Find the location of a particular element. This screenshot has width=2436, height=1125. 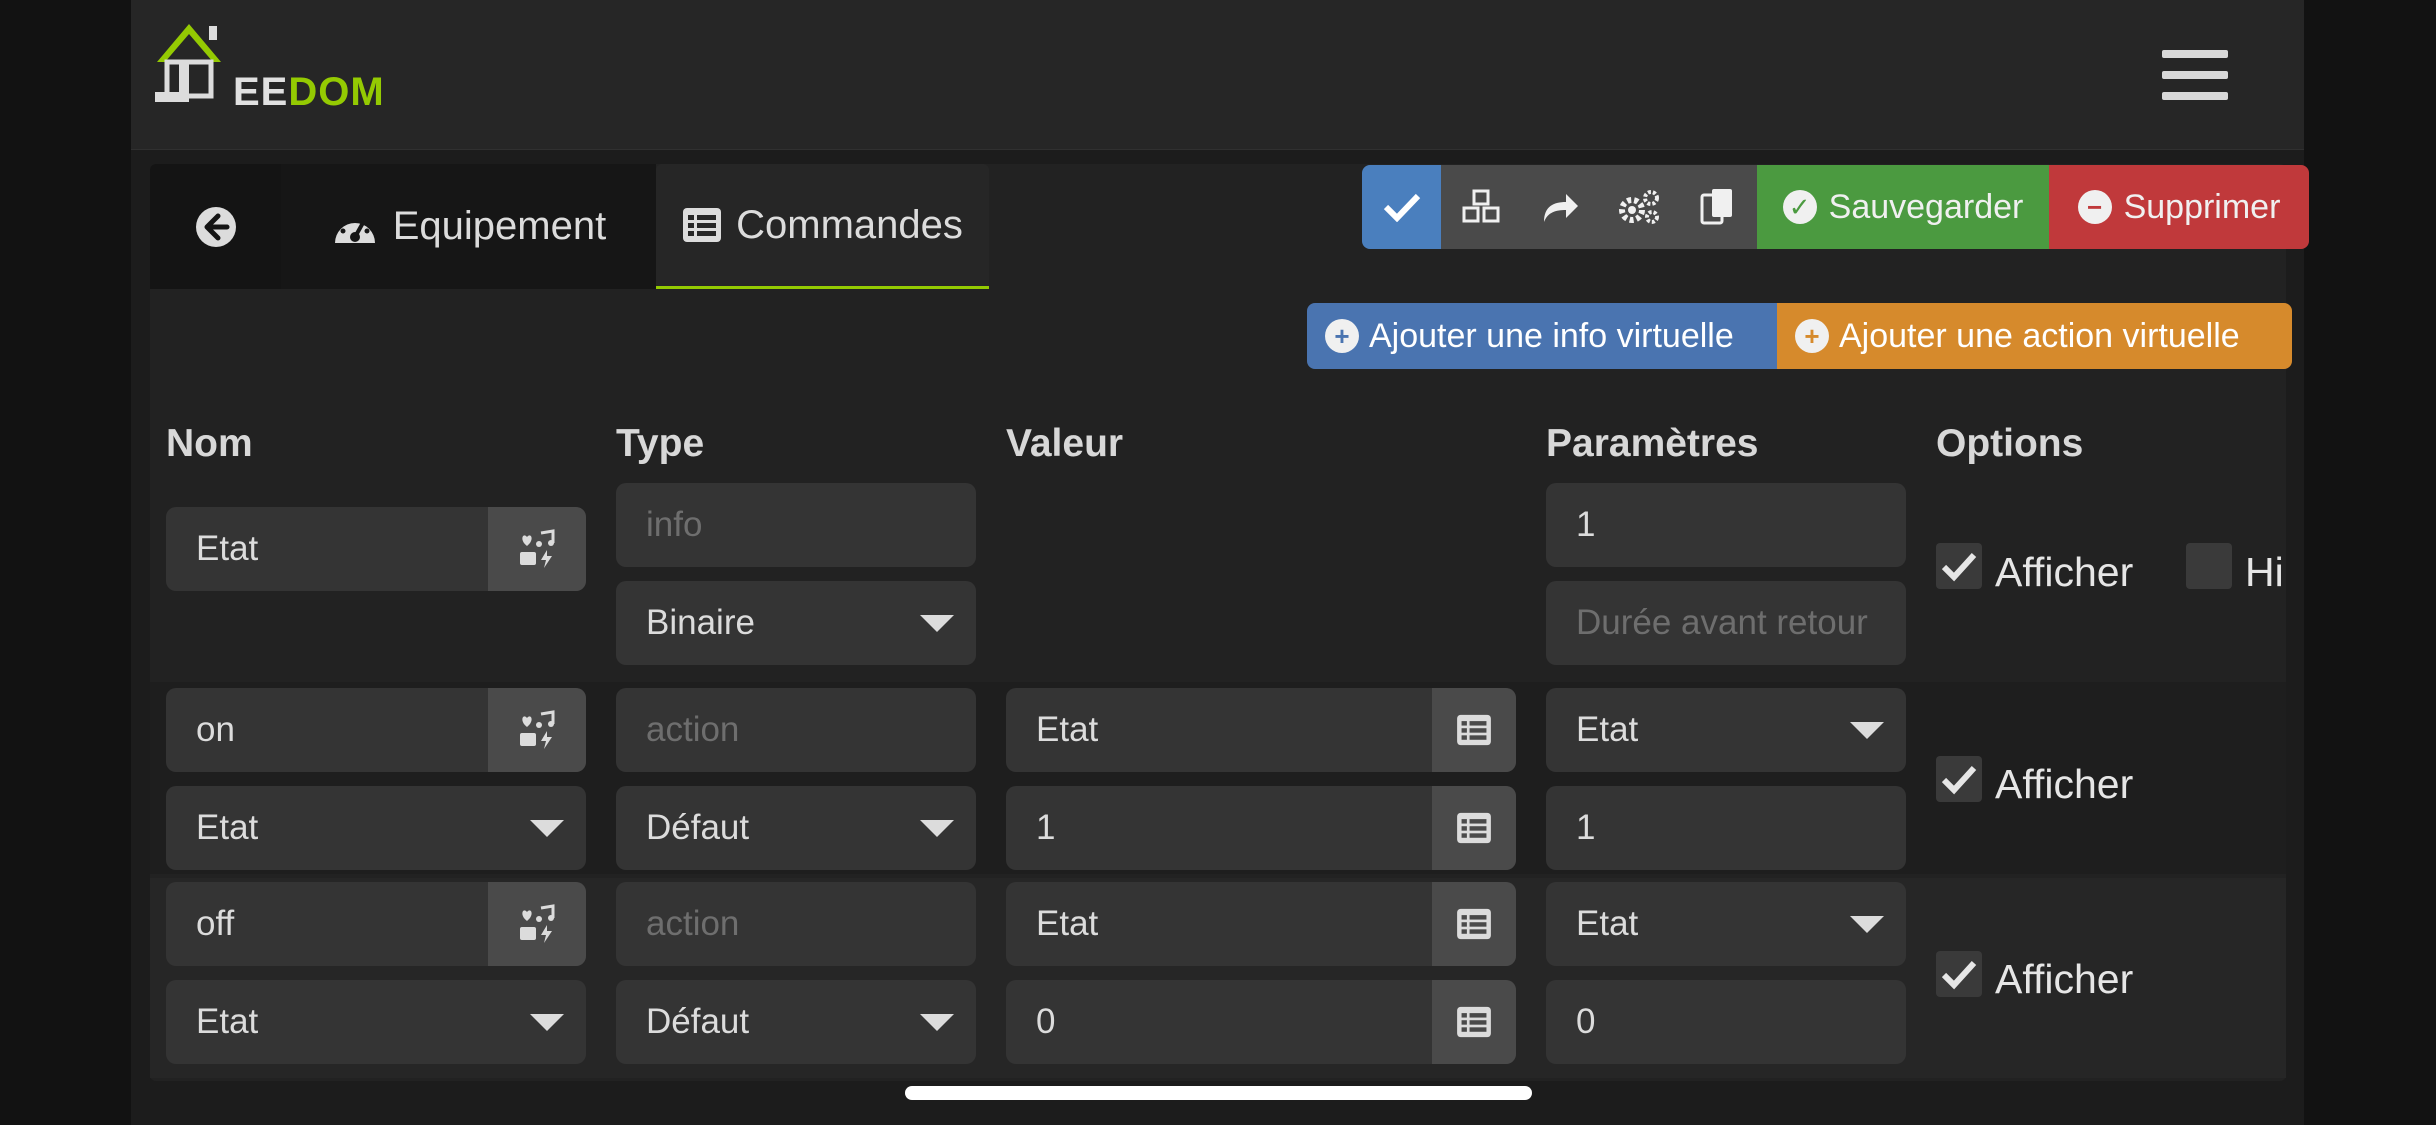

value-input: 1 is located at coordinates (1261, 828).